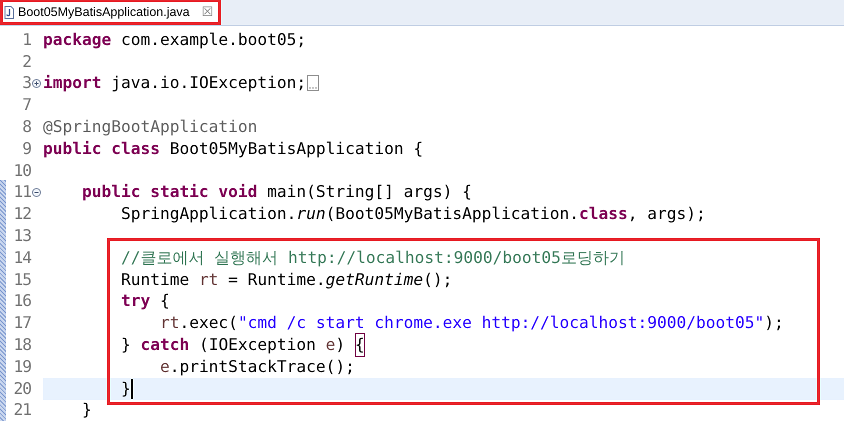 The image size is (844, 421). What do you see at coordinates (21, 171) in the screenshot?
I see `line-number: 10` at bounding box center [21, 171].